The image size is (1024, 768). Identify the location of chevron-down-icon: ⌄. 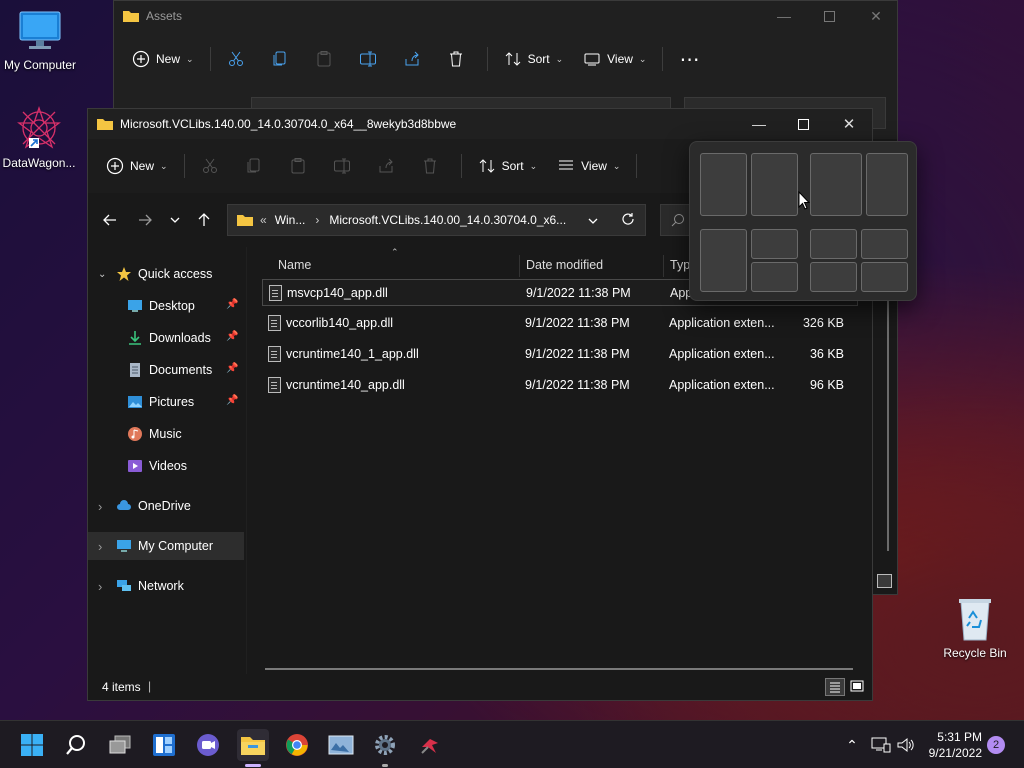
(105, 274).